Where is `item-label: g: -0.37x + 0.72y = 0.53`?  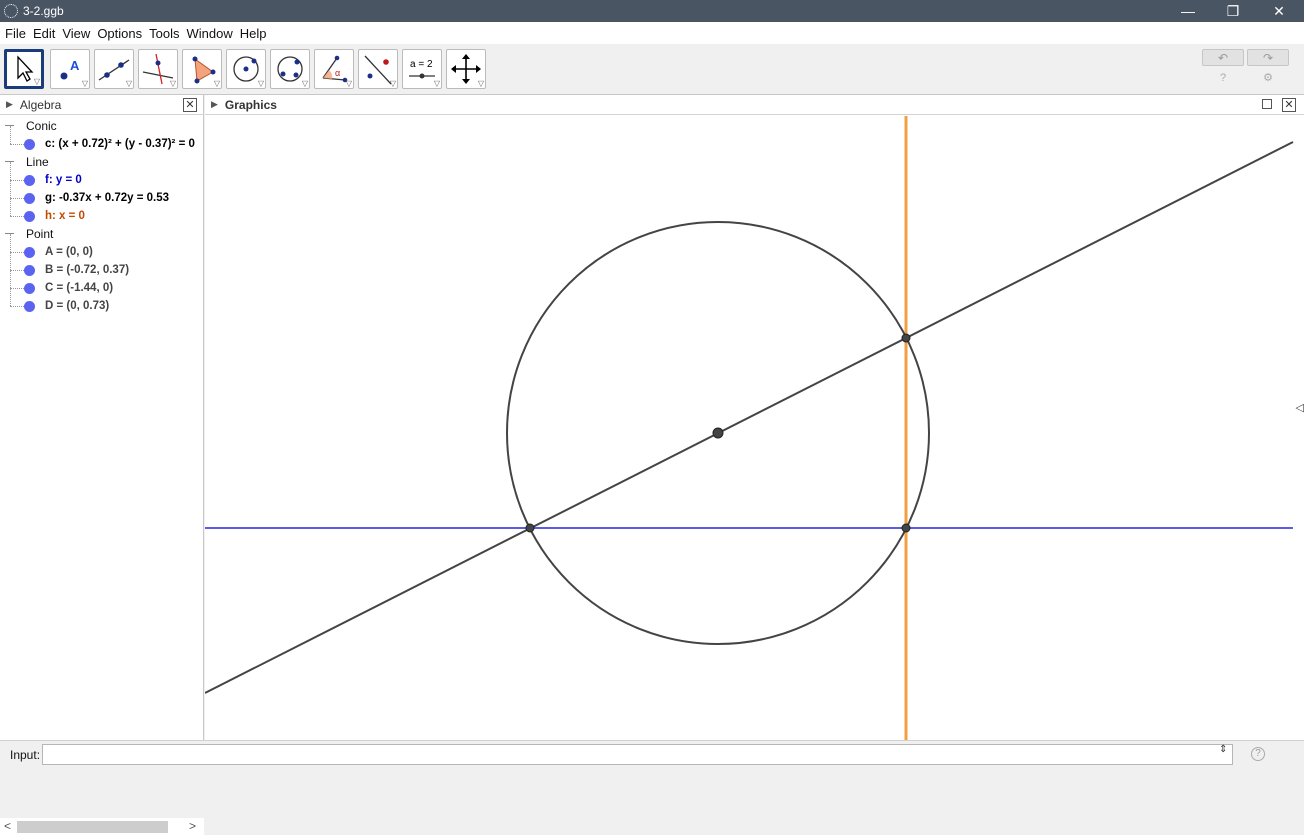
item-label: g: -0.37x + 0.72y = 0.53 is located at coordinates (107, 198).